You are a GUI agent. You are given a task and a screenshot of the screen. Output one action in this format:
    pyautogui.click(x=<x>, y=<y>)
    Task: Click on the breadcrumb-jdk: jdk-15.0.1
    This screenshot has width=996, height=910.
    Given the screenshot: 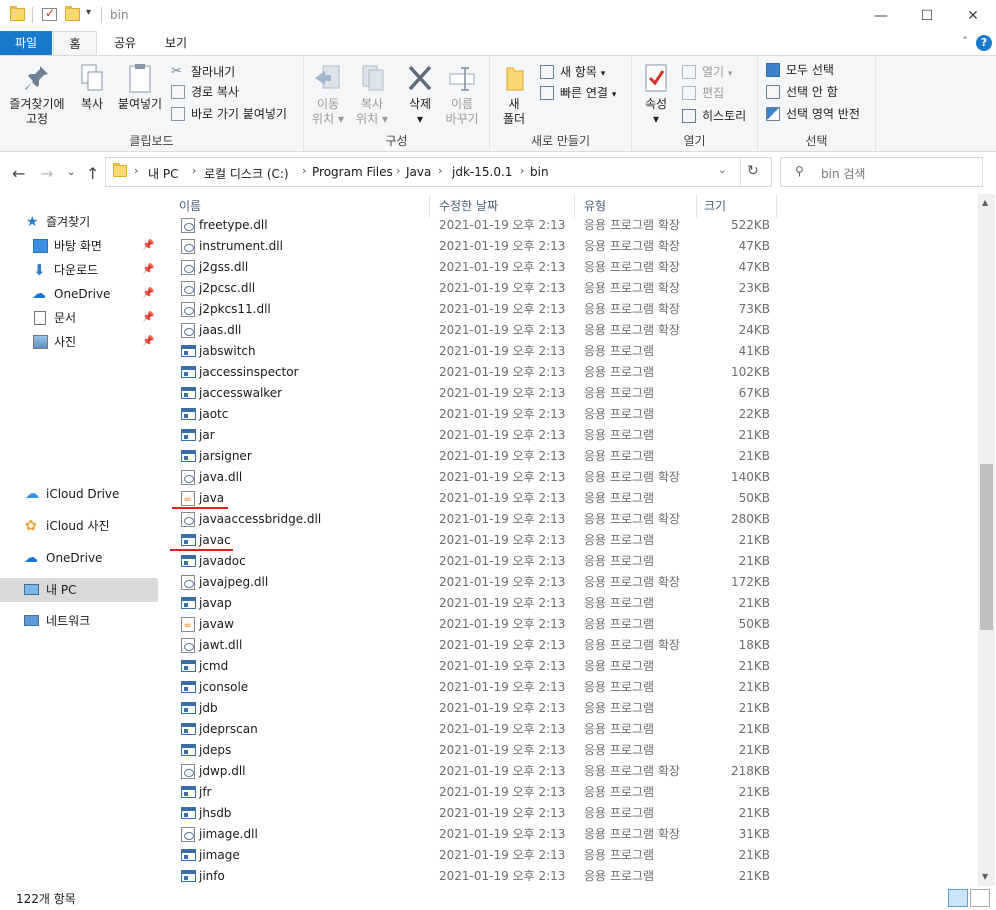 What is the action you would take?
    pyautogui.click(x=482, y=172)
    